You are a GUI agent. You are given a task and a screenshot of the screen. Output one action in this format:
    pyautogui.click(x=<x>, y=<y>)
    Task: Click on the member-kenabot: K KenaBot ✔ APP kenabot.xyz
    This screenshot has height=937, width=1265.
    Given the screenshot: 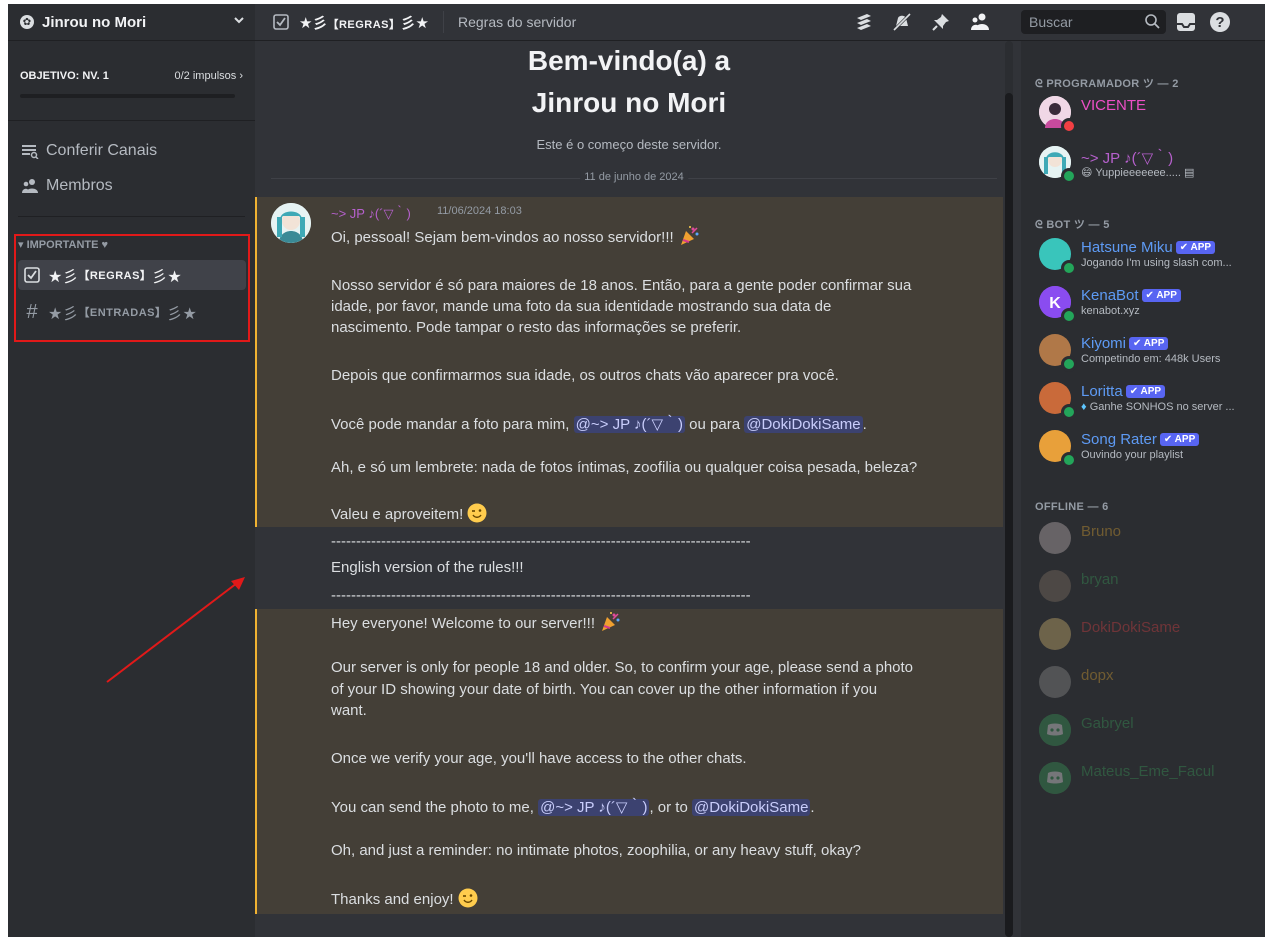 What is the action you would take?
    pyautogui.click(x=1148, y=302)
    